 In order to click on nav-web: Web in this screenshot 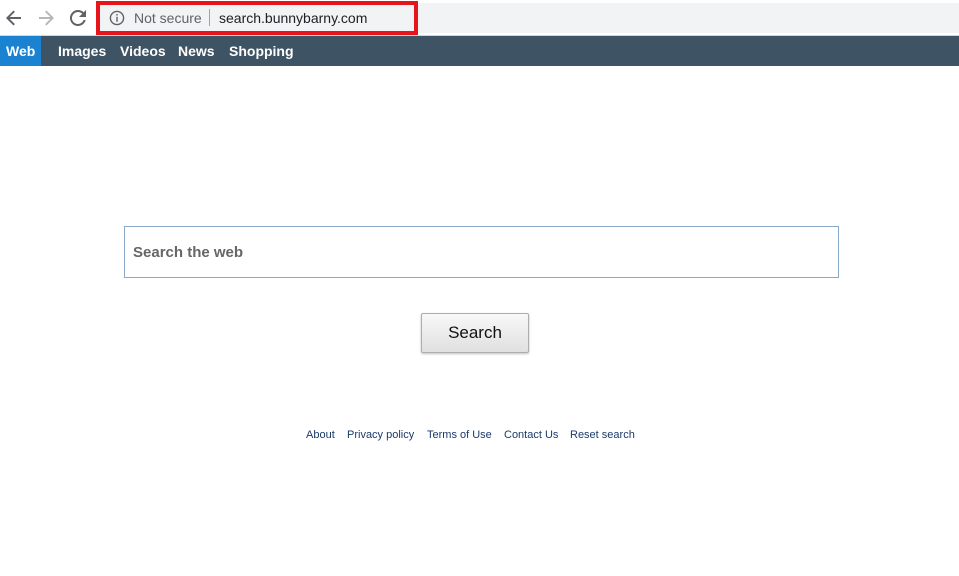, I will do `click(20, 51)`.